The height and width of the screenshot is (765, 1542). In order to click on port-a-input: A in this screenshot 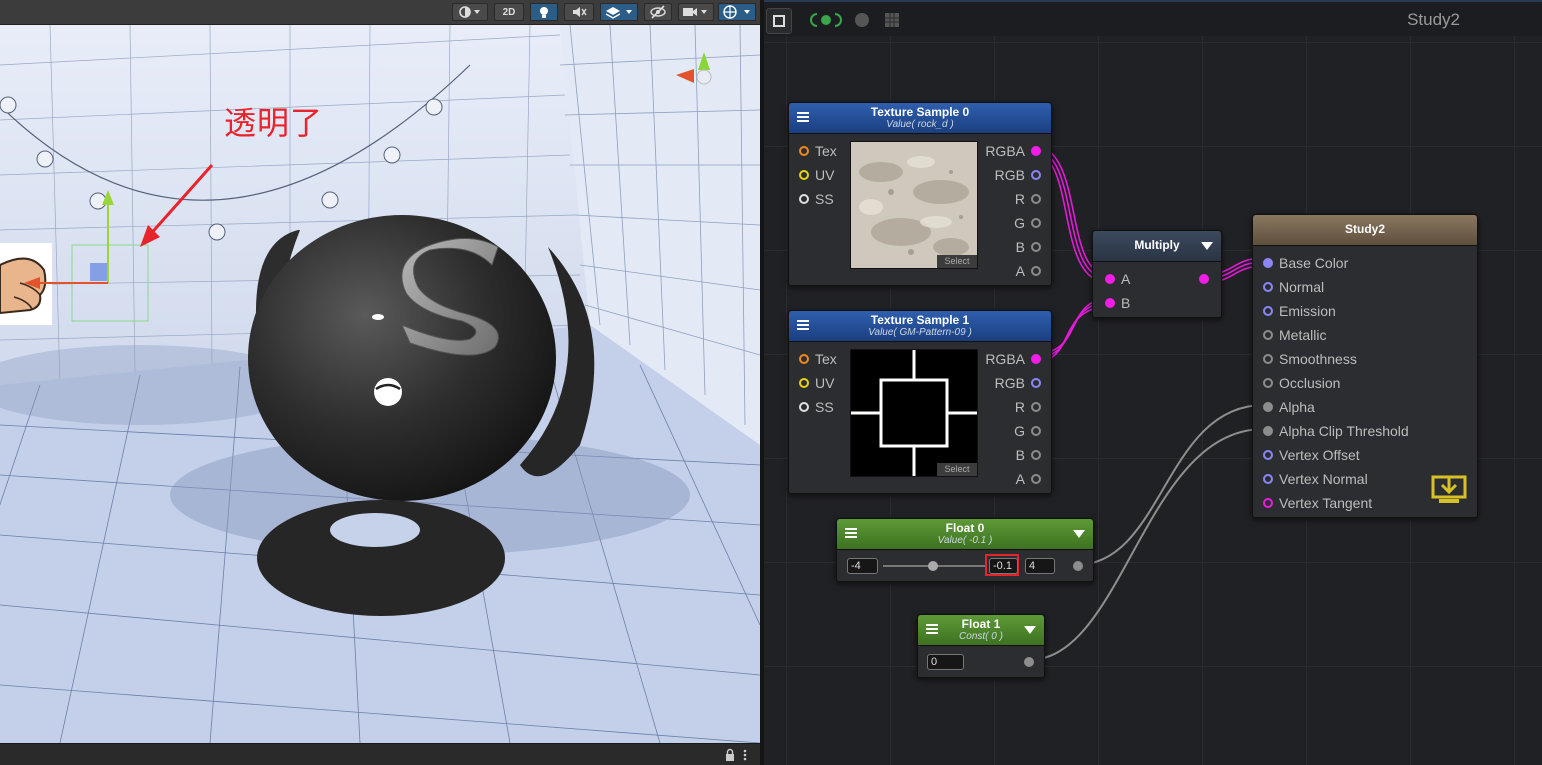, I will do `click(1117, 279)`.